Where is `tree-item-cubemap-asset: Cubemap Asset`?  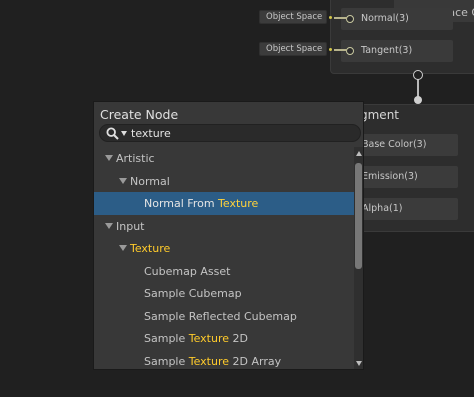
tree-item-cubemap-asset: Cubemap Asset is located at coordinates (224, 271).